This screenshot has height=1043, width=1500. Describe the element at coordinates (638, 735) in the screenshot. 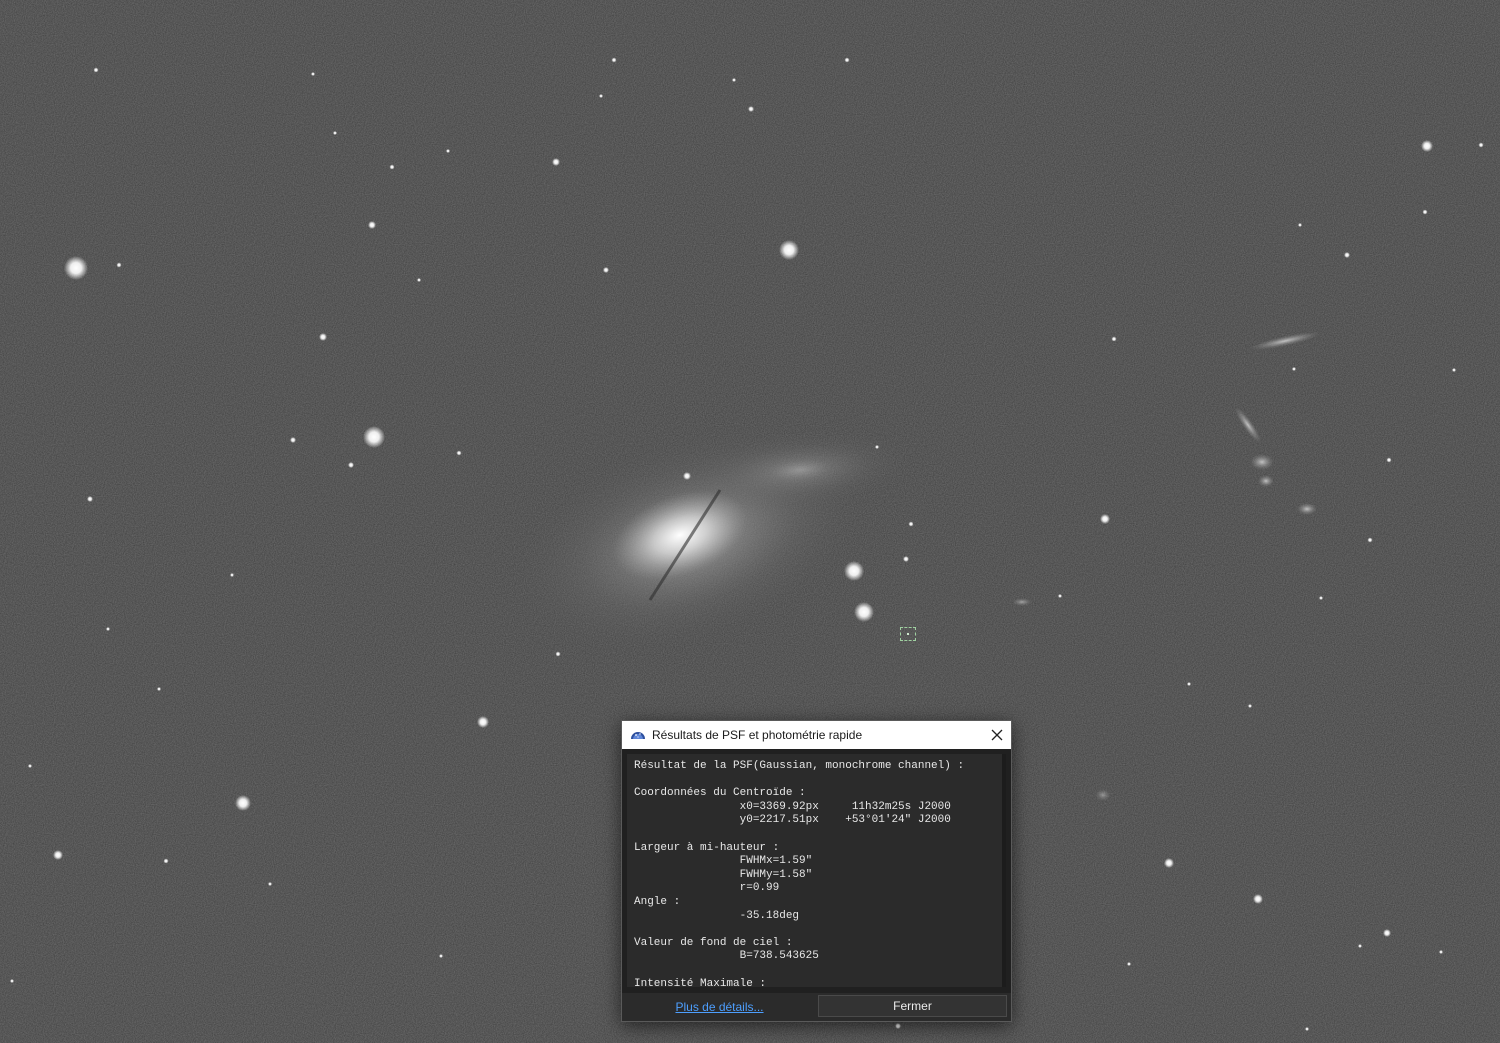

I see `siril-app-icon` at that location.